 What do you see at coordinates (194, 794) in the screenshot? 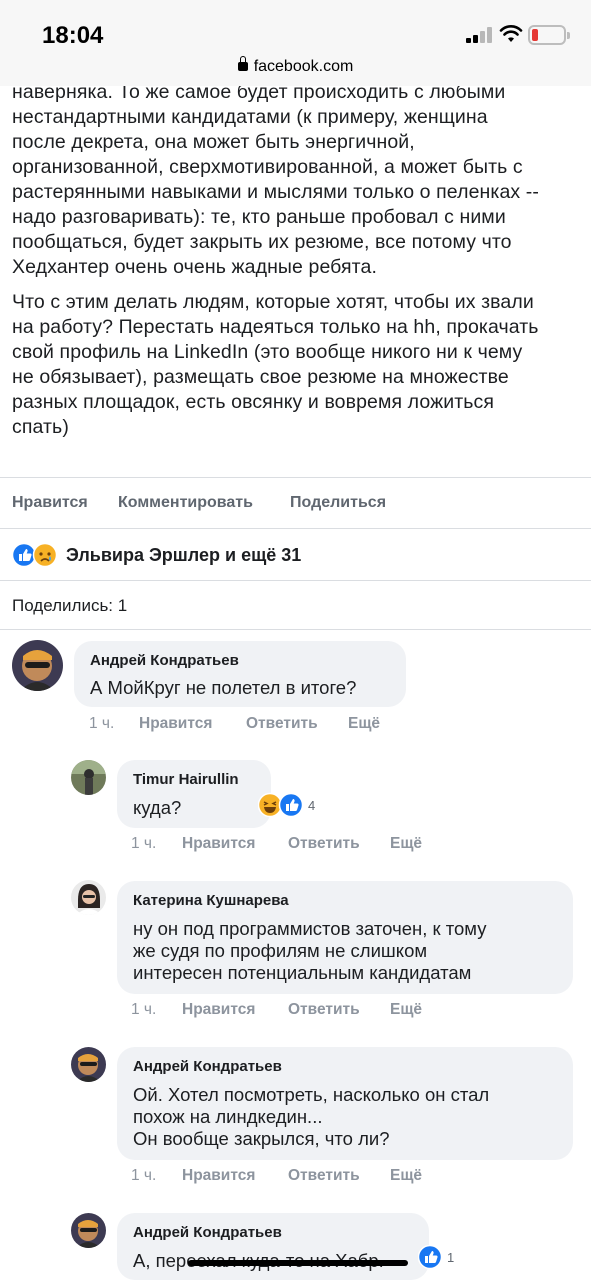
I see `comment-bubble: Timur Hairullin куда?` at bounding box center [194, 794].